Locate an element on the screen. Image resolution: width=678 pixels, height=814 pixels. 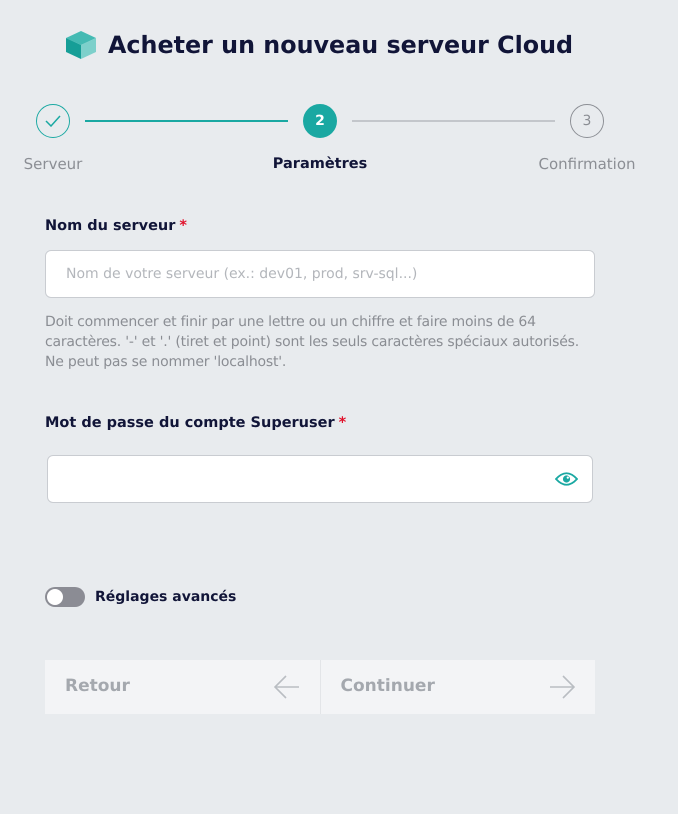
toggle-switch is located at coordinates (65, 597).